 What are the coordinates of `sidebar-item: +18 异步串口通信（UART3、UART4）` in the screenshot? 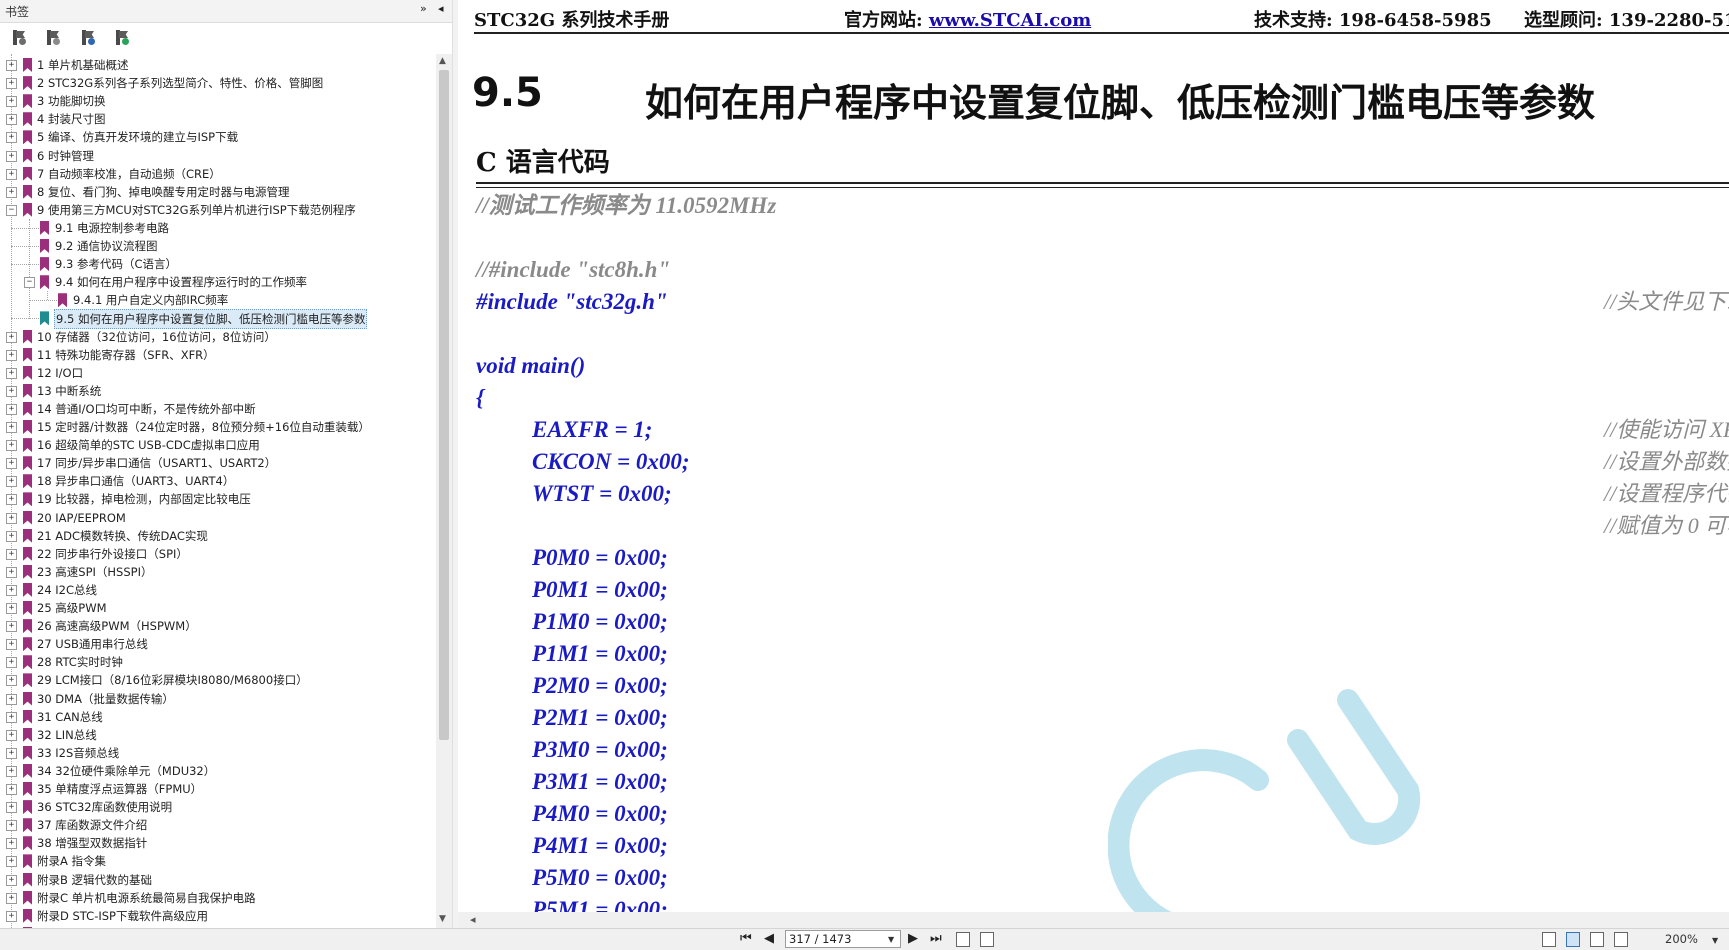 It's located at (218, 481).